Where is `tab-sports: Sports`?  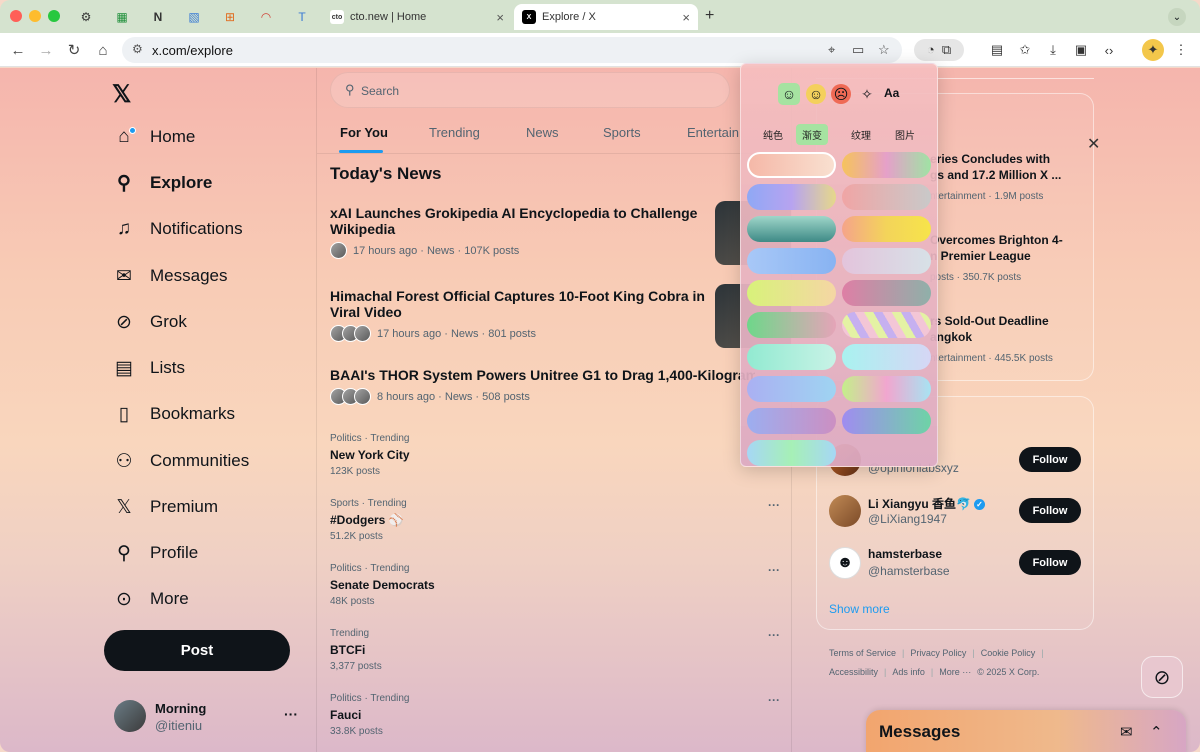
tab-sports: Sports is located at coordinates (622, 132).